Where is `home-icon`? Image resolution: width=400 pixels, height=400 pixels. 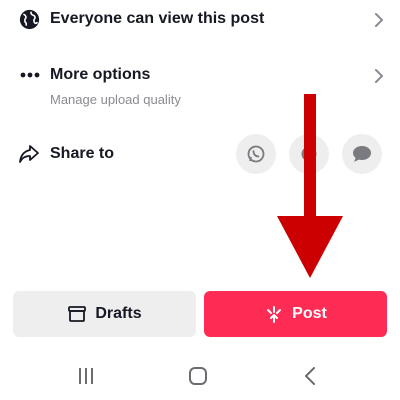 home-icon is located at coordinates (198, 376).